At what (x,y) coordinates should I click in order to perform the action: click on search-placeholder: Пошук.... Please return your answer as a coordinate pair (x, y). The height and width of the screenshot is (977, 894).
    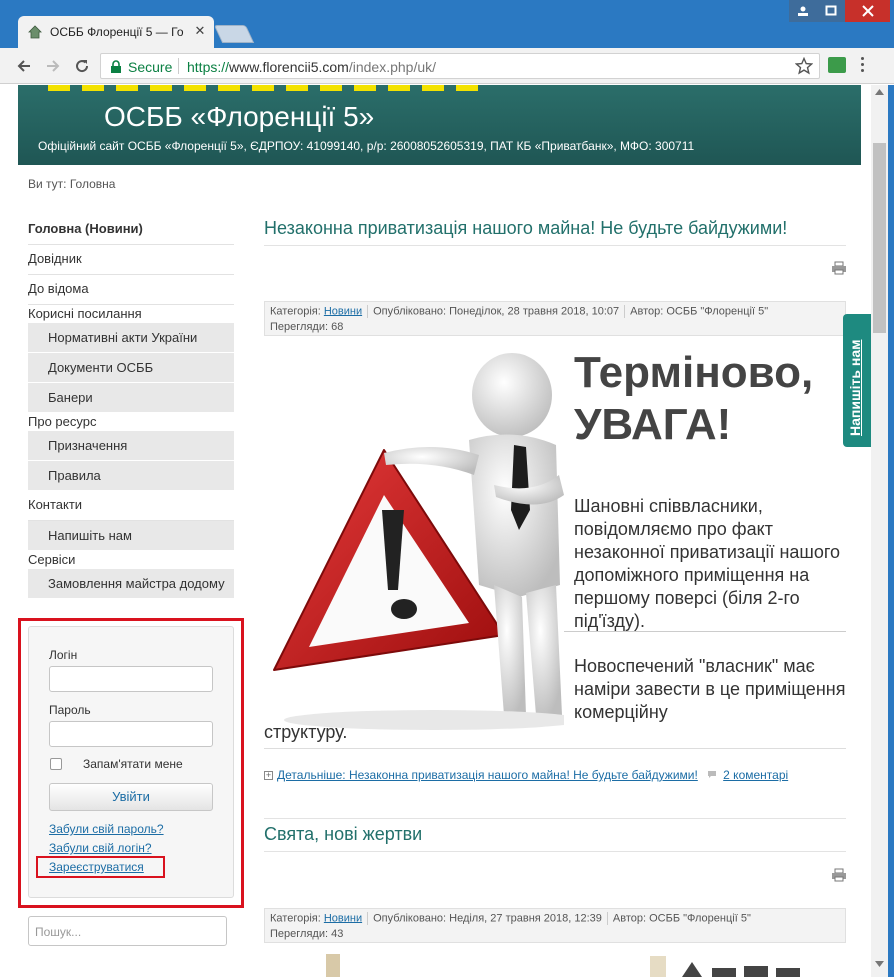
    Looking at the image, I should click on (58, 932).